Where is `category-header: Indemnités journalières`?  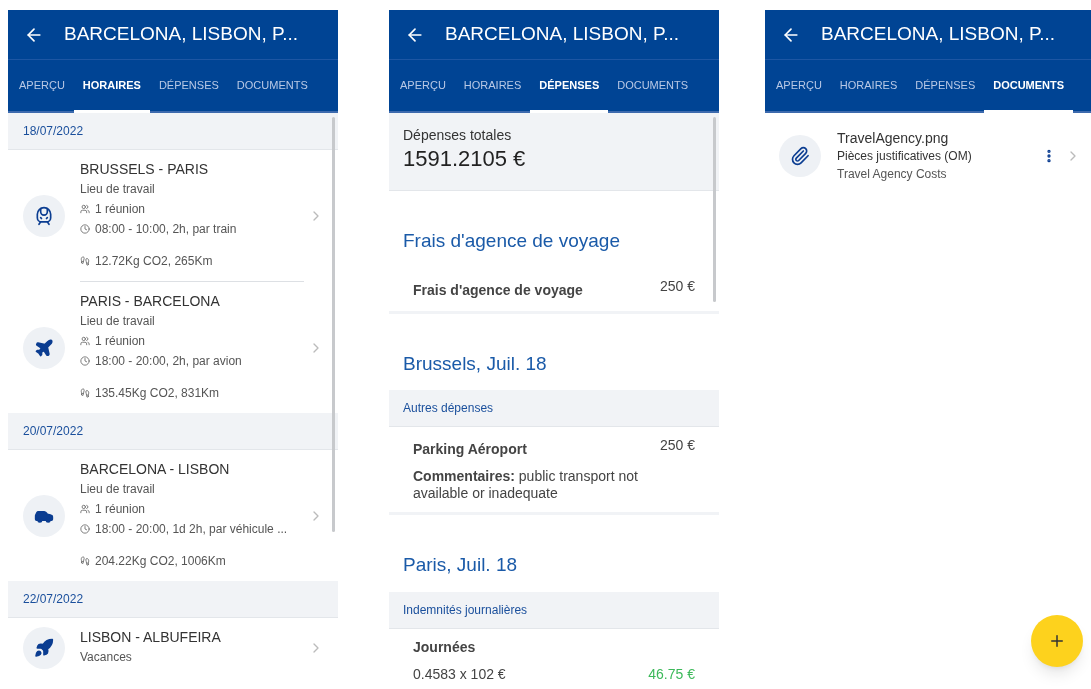 category-header: Indemnités journalières is located at coordinates (465, 610).